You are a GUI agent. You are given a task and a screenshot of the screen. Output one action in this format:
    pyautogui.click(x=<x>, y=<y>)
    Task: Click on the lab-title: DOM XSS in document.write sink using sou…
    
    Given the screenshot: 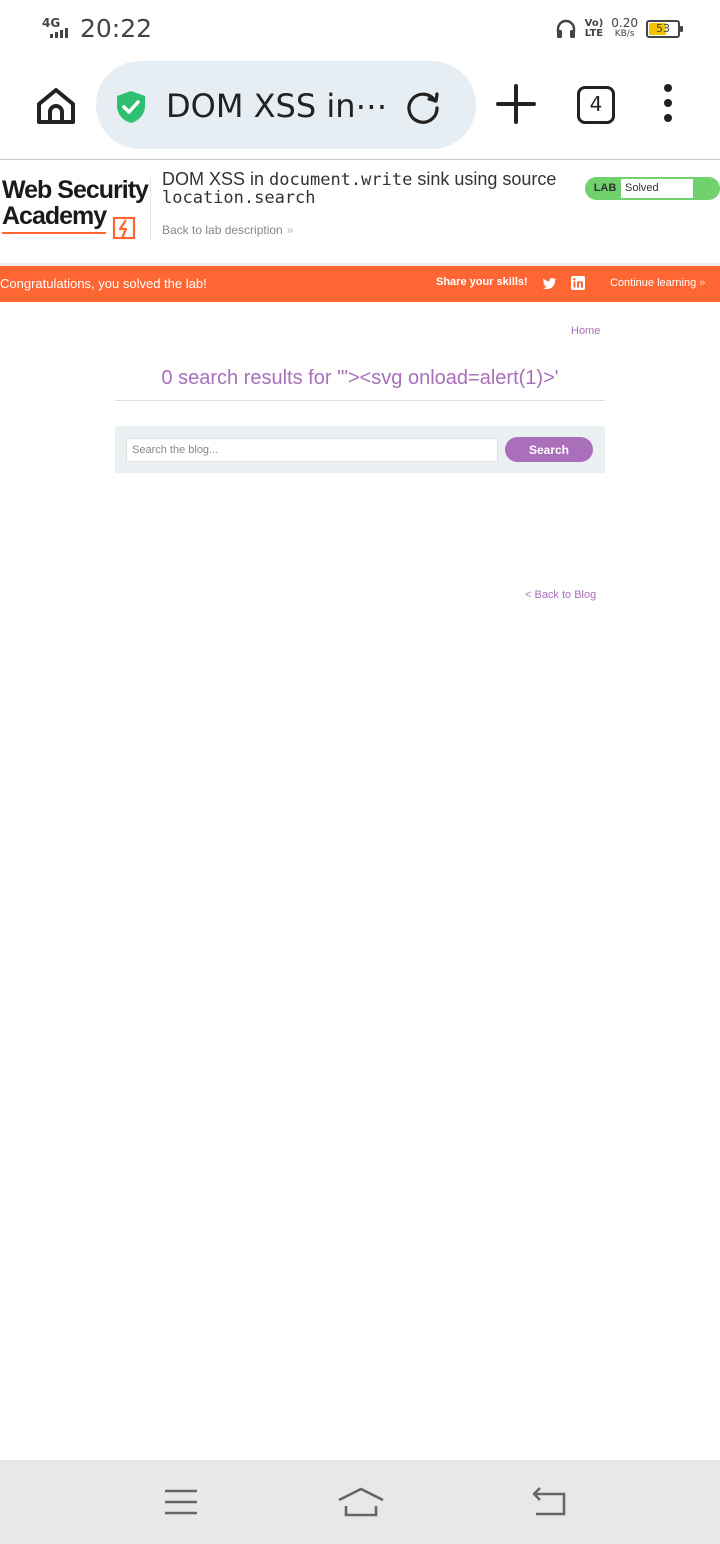 What is the action you would take?
    pyautogui.click(x=359, y=188)
    